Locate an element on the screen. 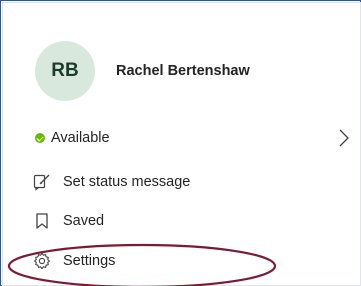  profile-header: RB Rachel Bertenshaw is located at coordinates (142, 71).